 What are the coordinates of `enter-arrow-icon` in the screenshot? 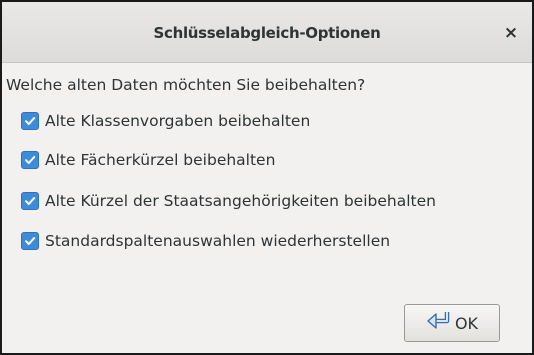 It's located at (438, 320).